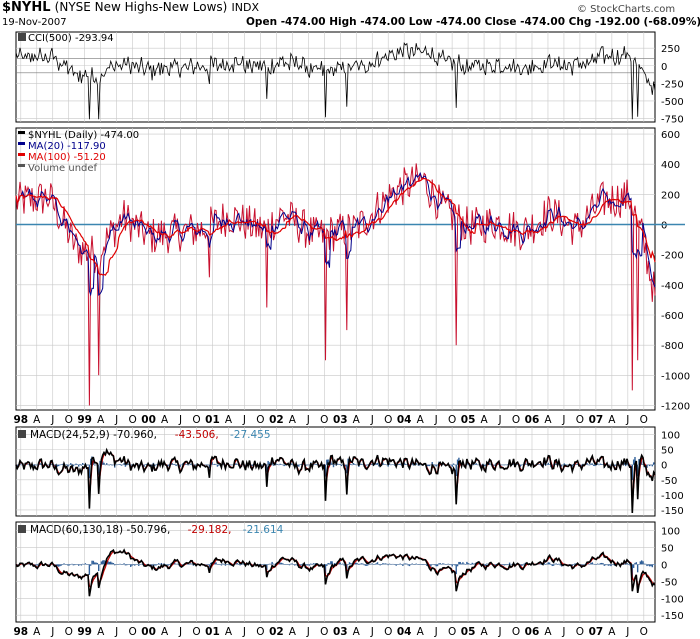 The height and width of the screenshot is (639, 700). Describe the element at coordinates (84, 420) in the screenshot. I see `x-tick-label-top: 99` at that location.